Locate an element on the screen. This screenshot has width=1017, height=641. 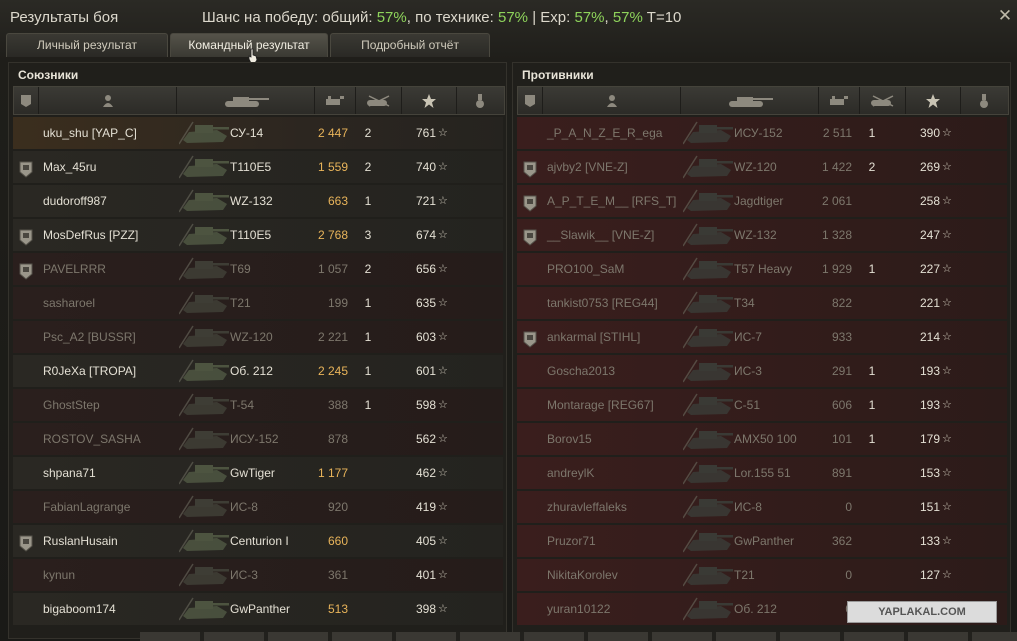
enemy-table-row: Goscha2013 ИС-3 291 1 193 ☆ is located at coordinates (762, 371).